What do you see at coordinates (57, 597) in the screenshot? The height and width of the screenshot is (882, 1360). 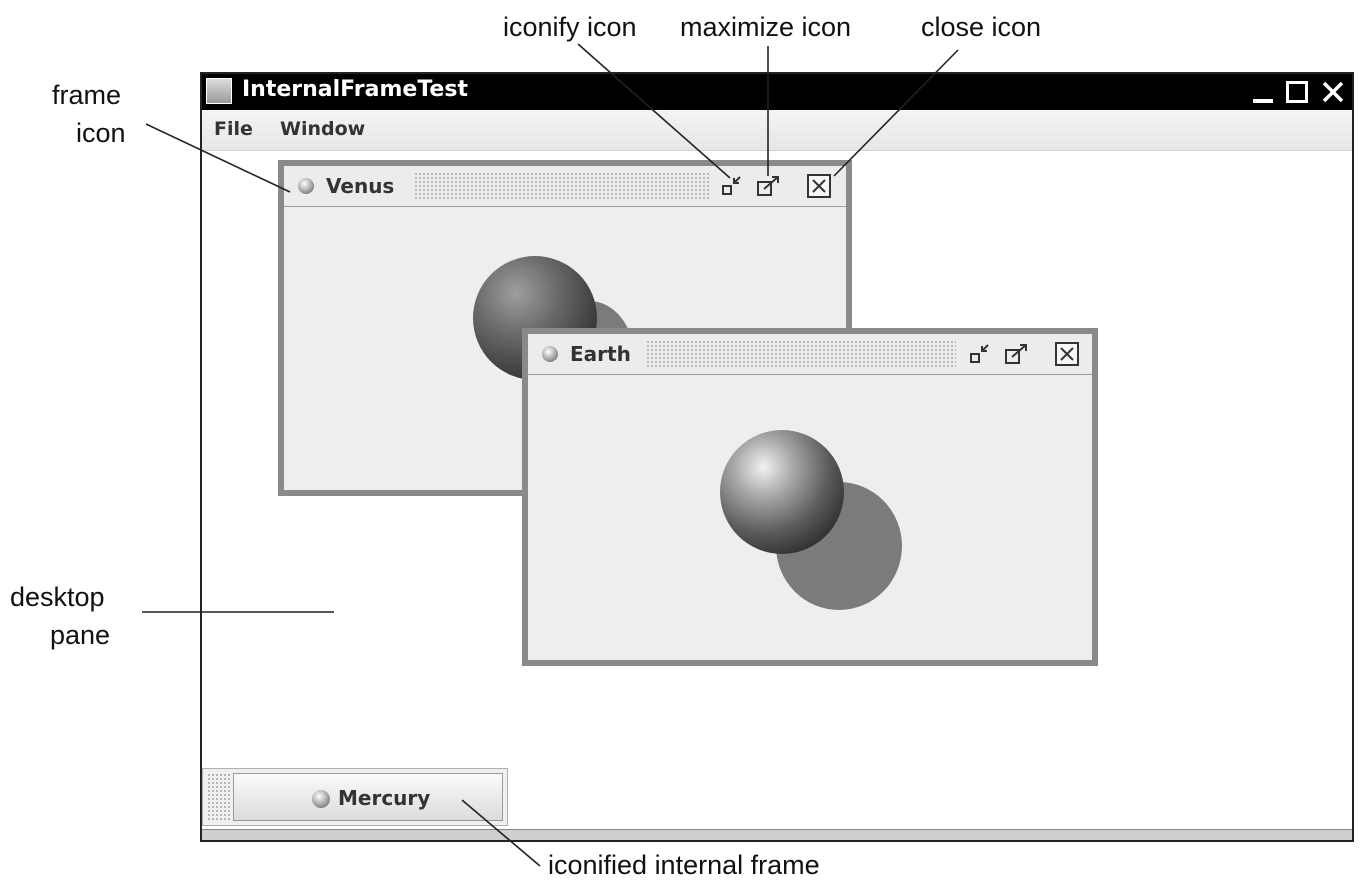 I see `annotation-desktop-pane-line1: desktop` at bounding box center [57, 597].